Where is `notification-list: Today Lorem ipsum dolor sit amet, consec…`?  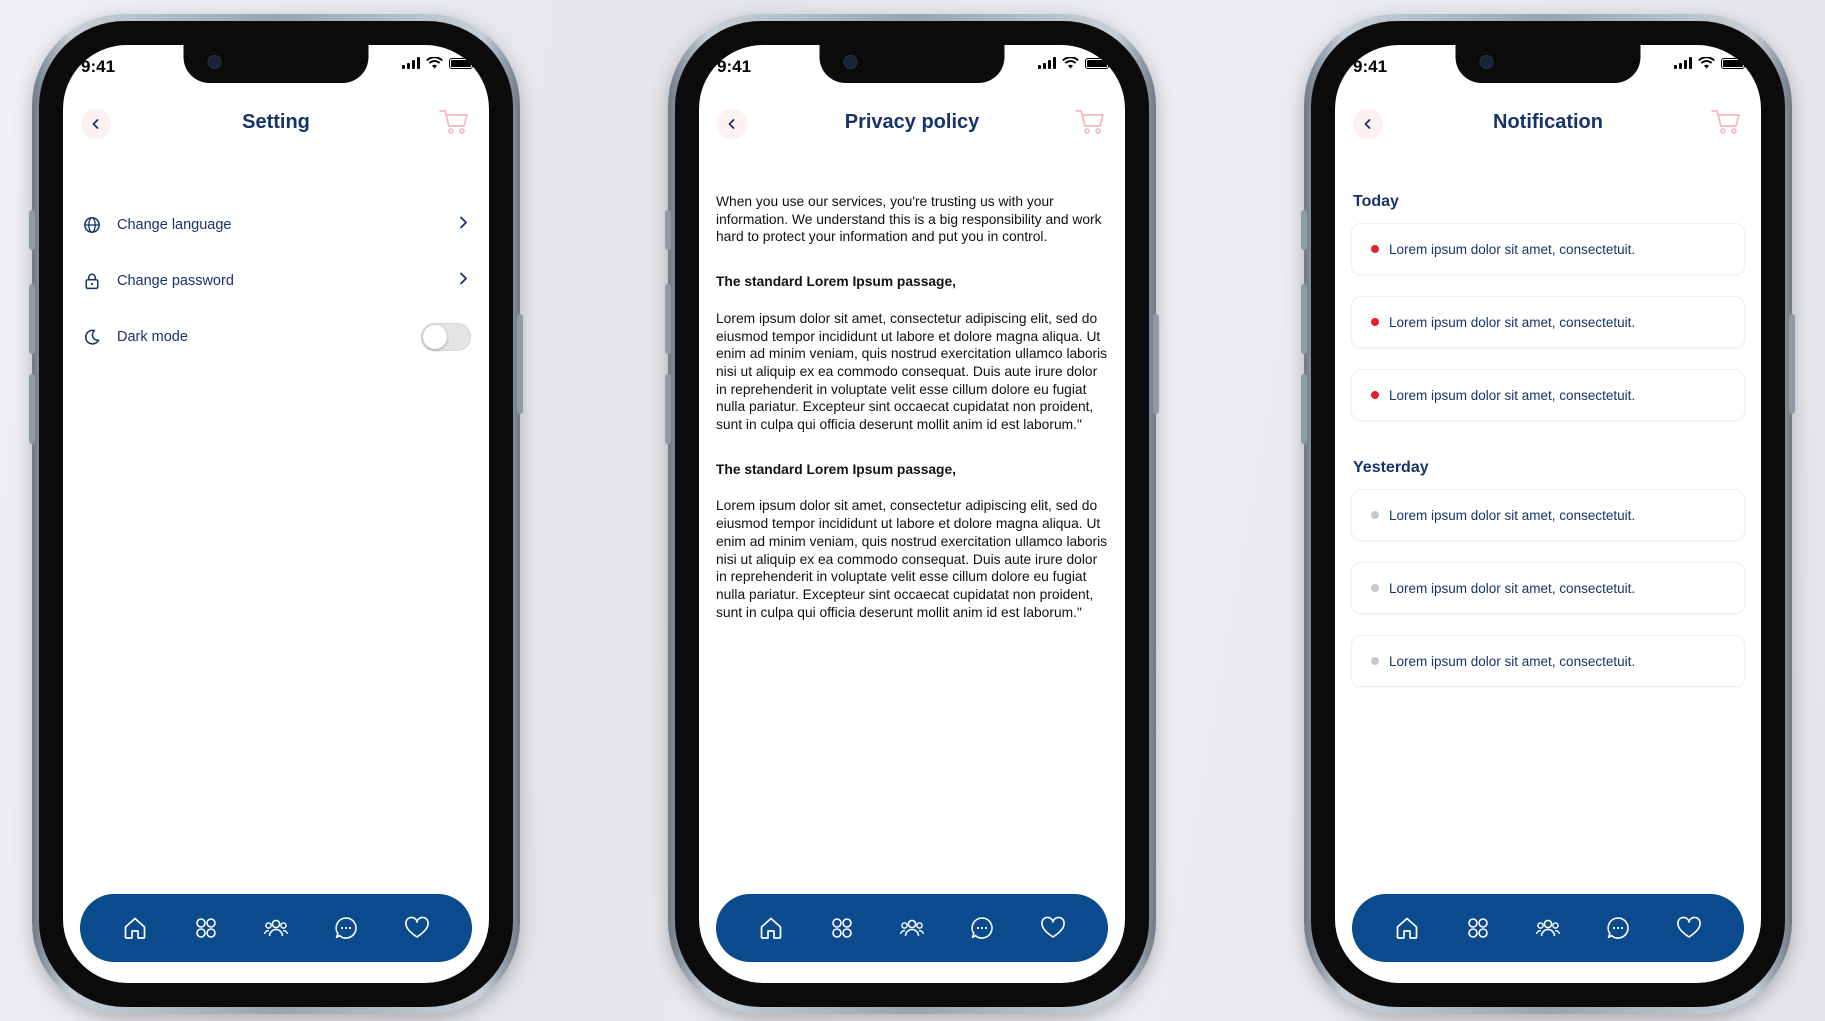 notification-list: Today Lorem ipsum dolor sit amet, consec… is located at coordinates (1548, 450).